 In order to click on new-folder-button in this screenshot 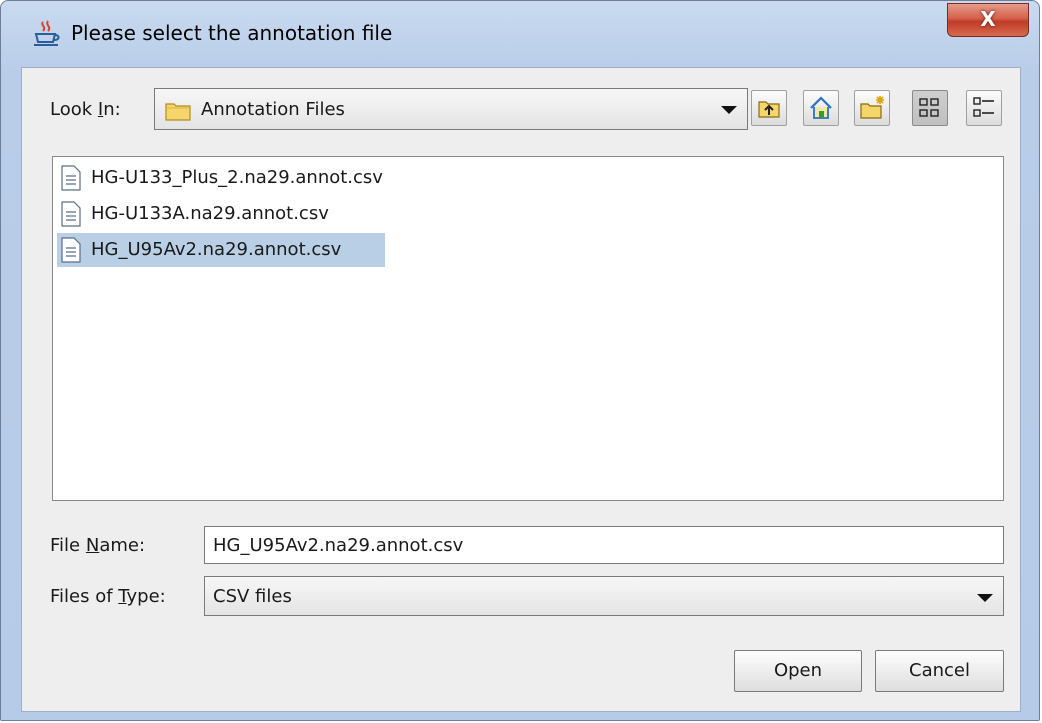, I will do `click(872, 108)`.